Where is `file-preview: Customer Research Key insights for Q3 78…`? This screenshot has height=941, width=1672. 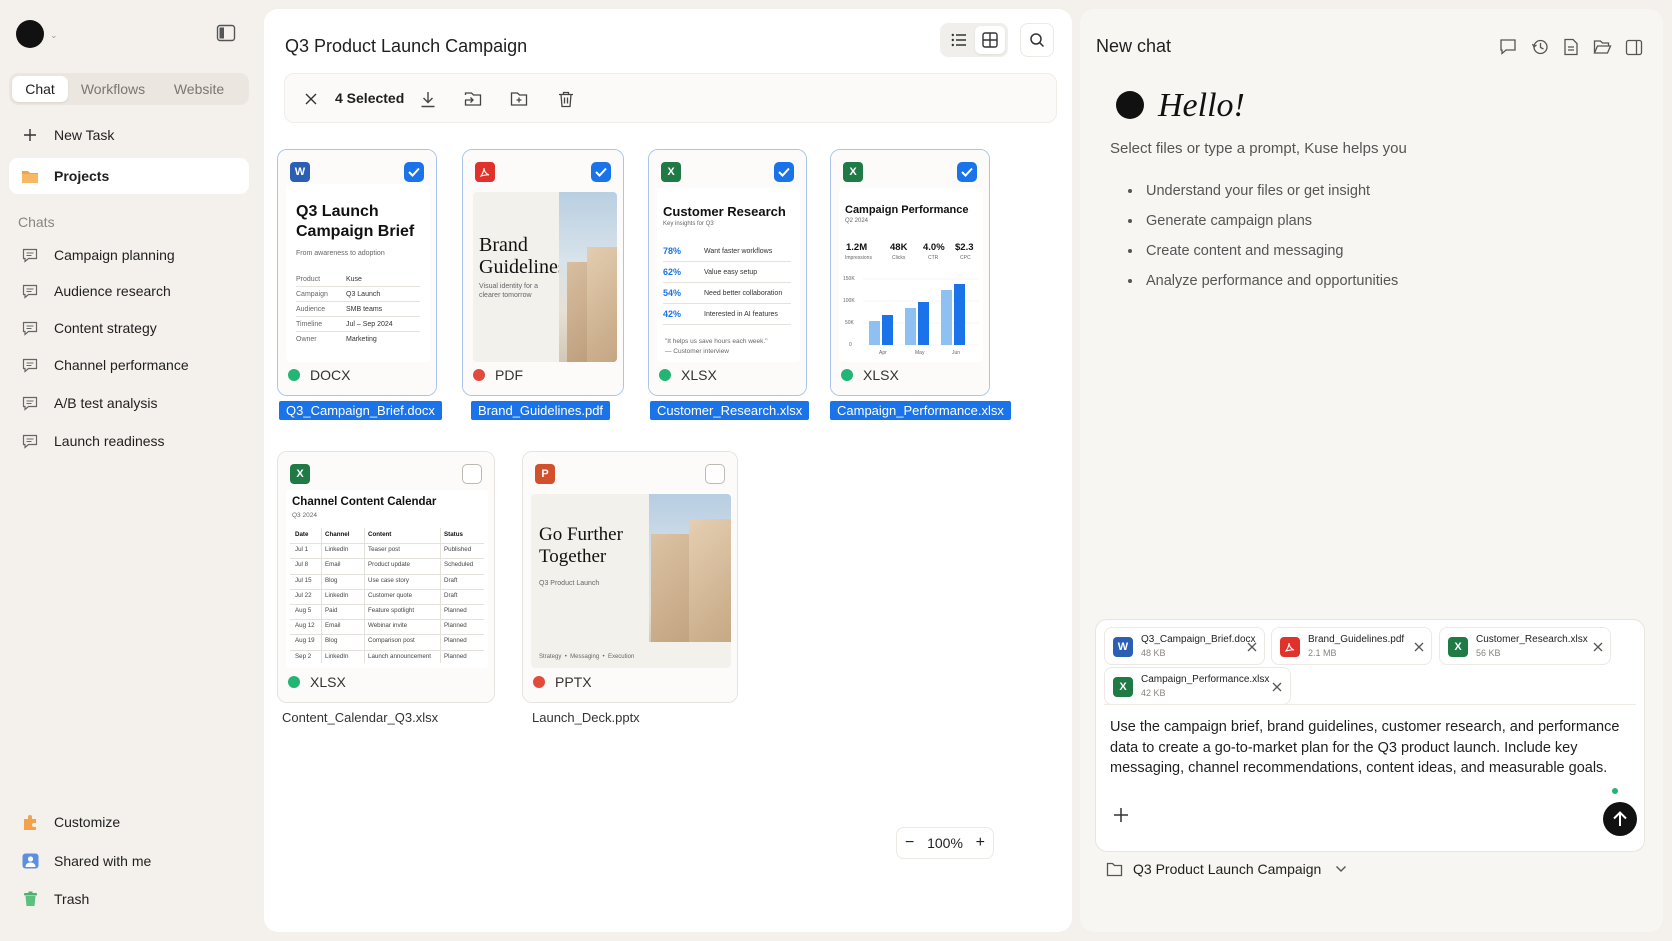
file-preview: Customer Research Key insights for Q3 78… is located at coordinates (728, 275).